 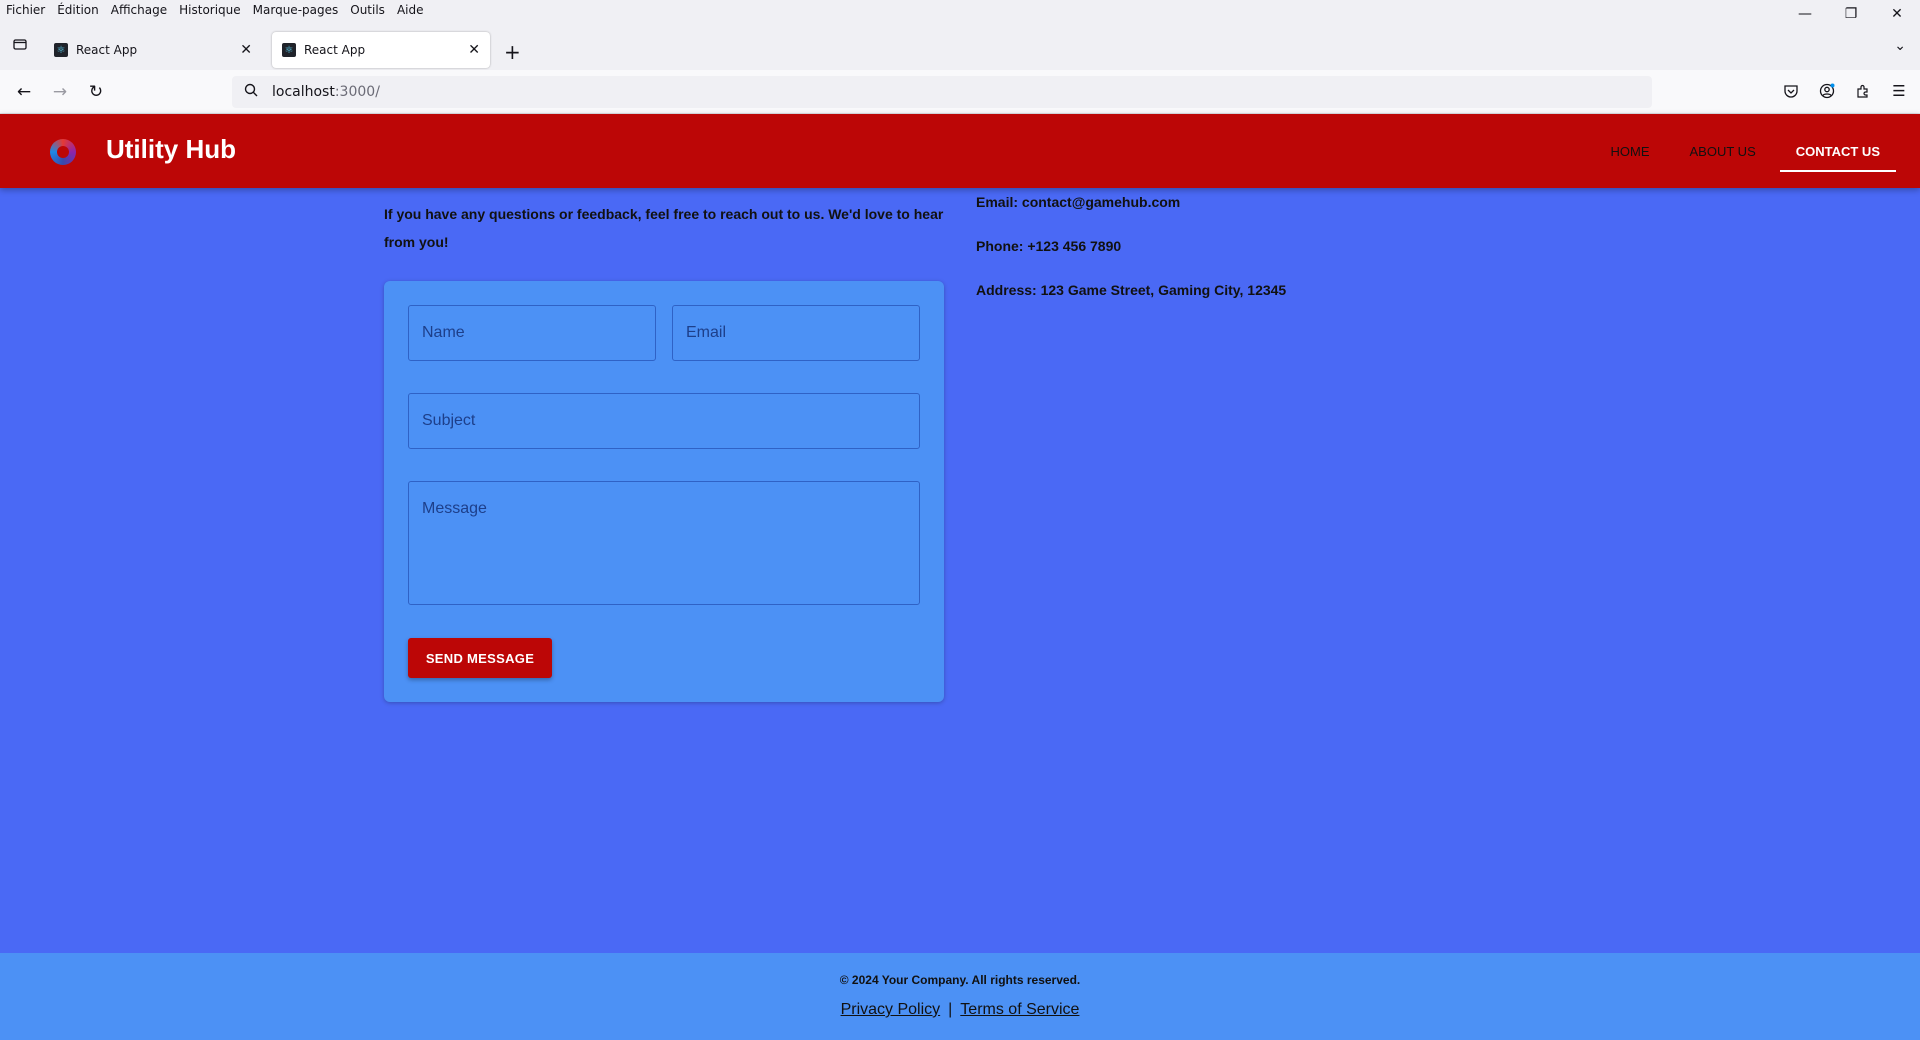 What do you see at coordinates (410, 10) in the screenshot?
I see `menu-help: Aide` at bounding box center [410, 10].